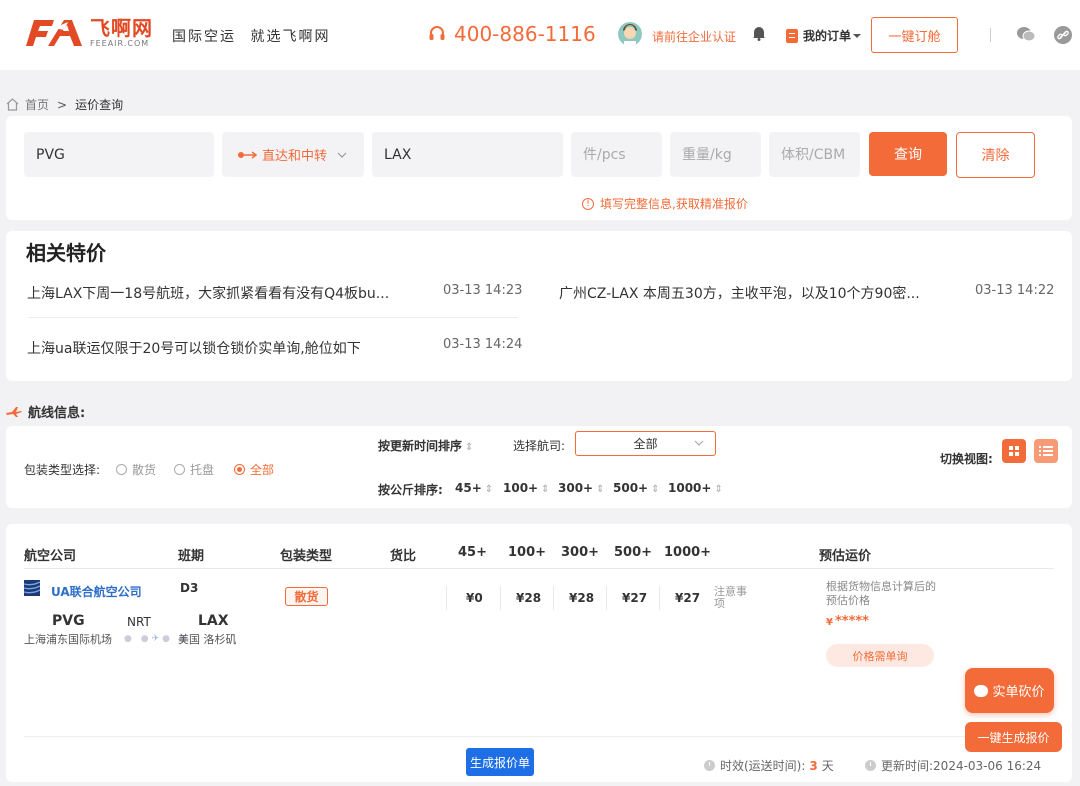  Describe the element at coordinates (1063, 37) in the screenshot. I see `link-icon` at that location.